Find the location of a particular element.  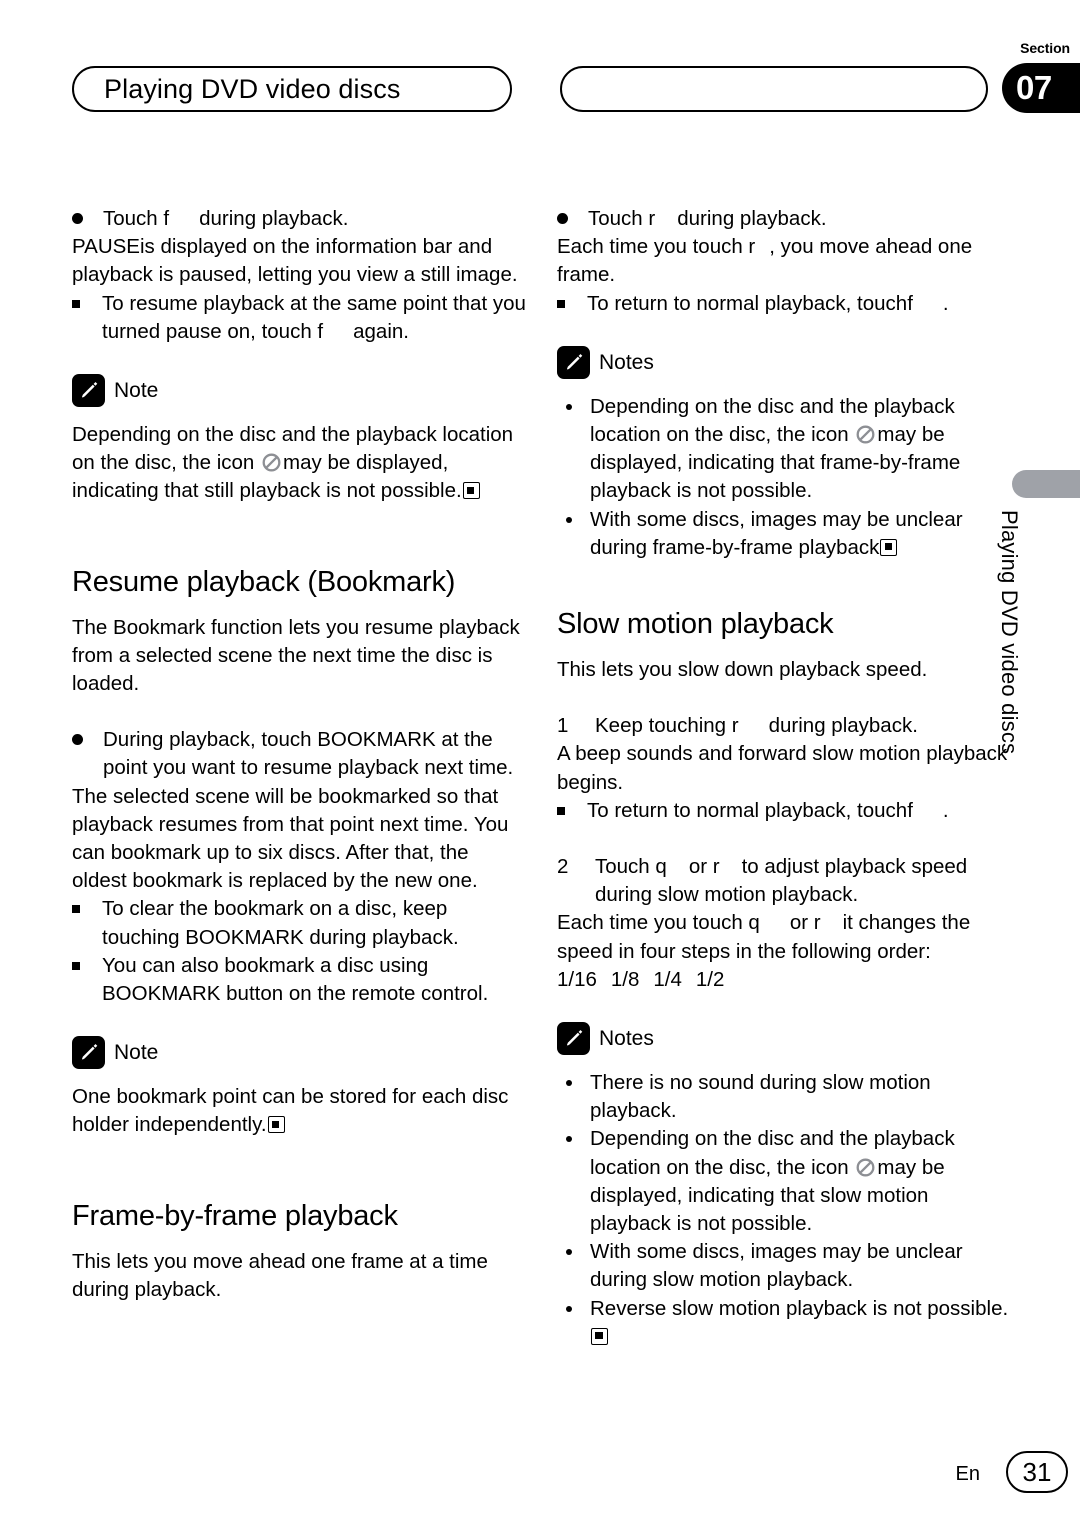

note-heading-1: Note is located at coordinates (299, 391).